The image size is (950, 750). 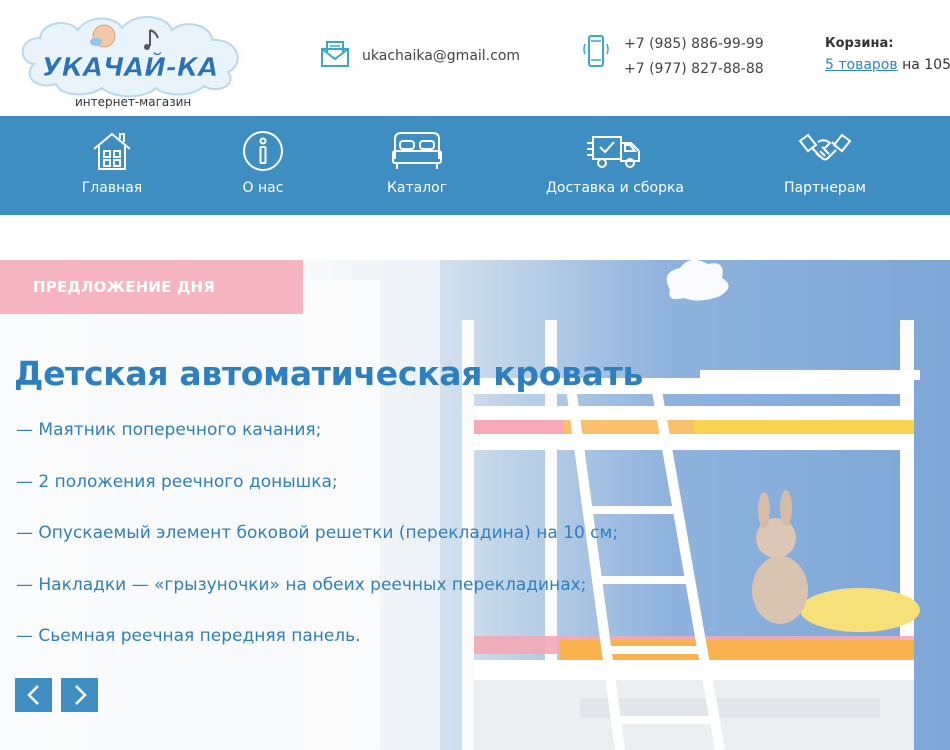 I want to click on mobile-phone-icon, so click(x=596, y=58).